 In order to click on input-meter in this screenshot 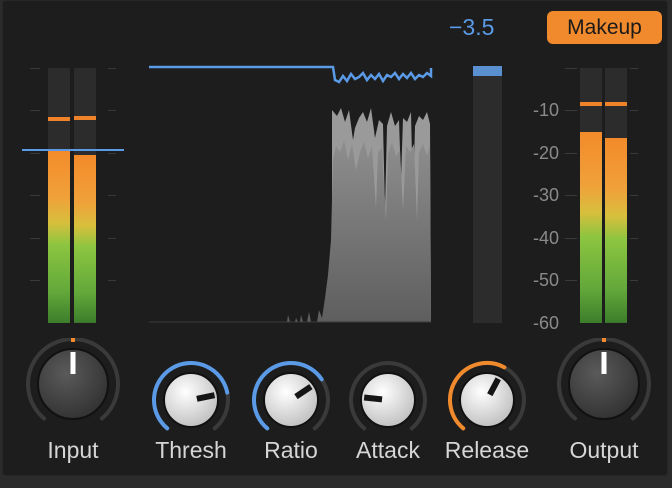, I will do `click(73, 194)`.